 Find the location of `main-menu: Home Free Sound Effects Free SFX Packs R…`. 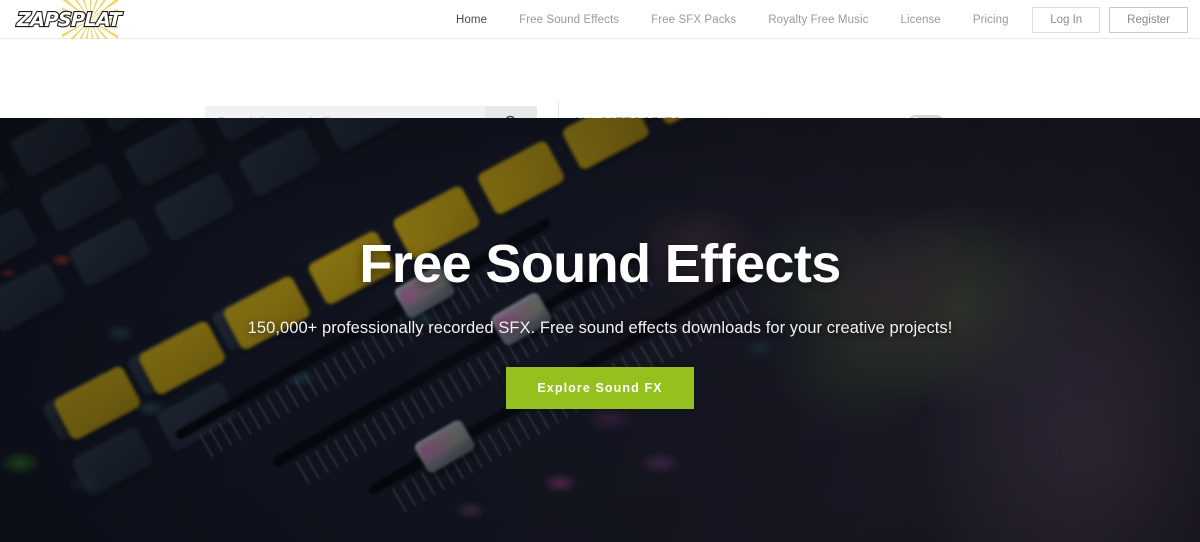

main-menu: Home Free Sound Effects Free SFX Packs R… is located at coordinates (768, 19).